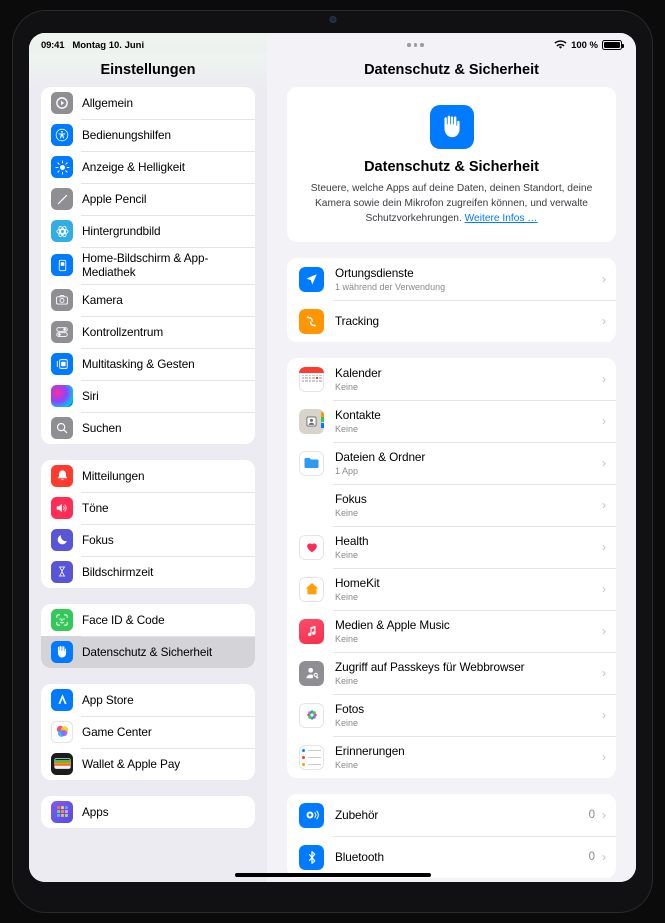 Image resolution: width=665 pixels, height=923 pixels. I want to click on sidebar-item-game-center: Game Center, so click(148, 731).